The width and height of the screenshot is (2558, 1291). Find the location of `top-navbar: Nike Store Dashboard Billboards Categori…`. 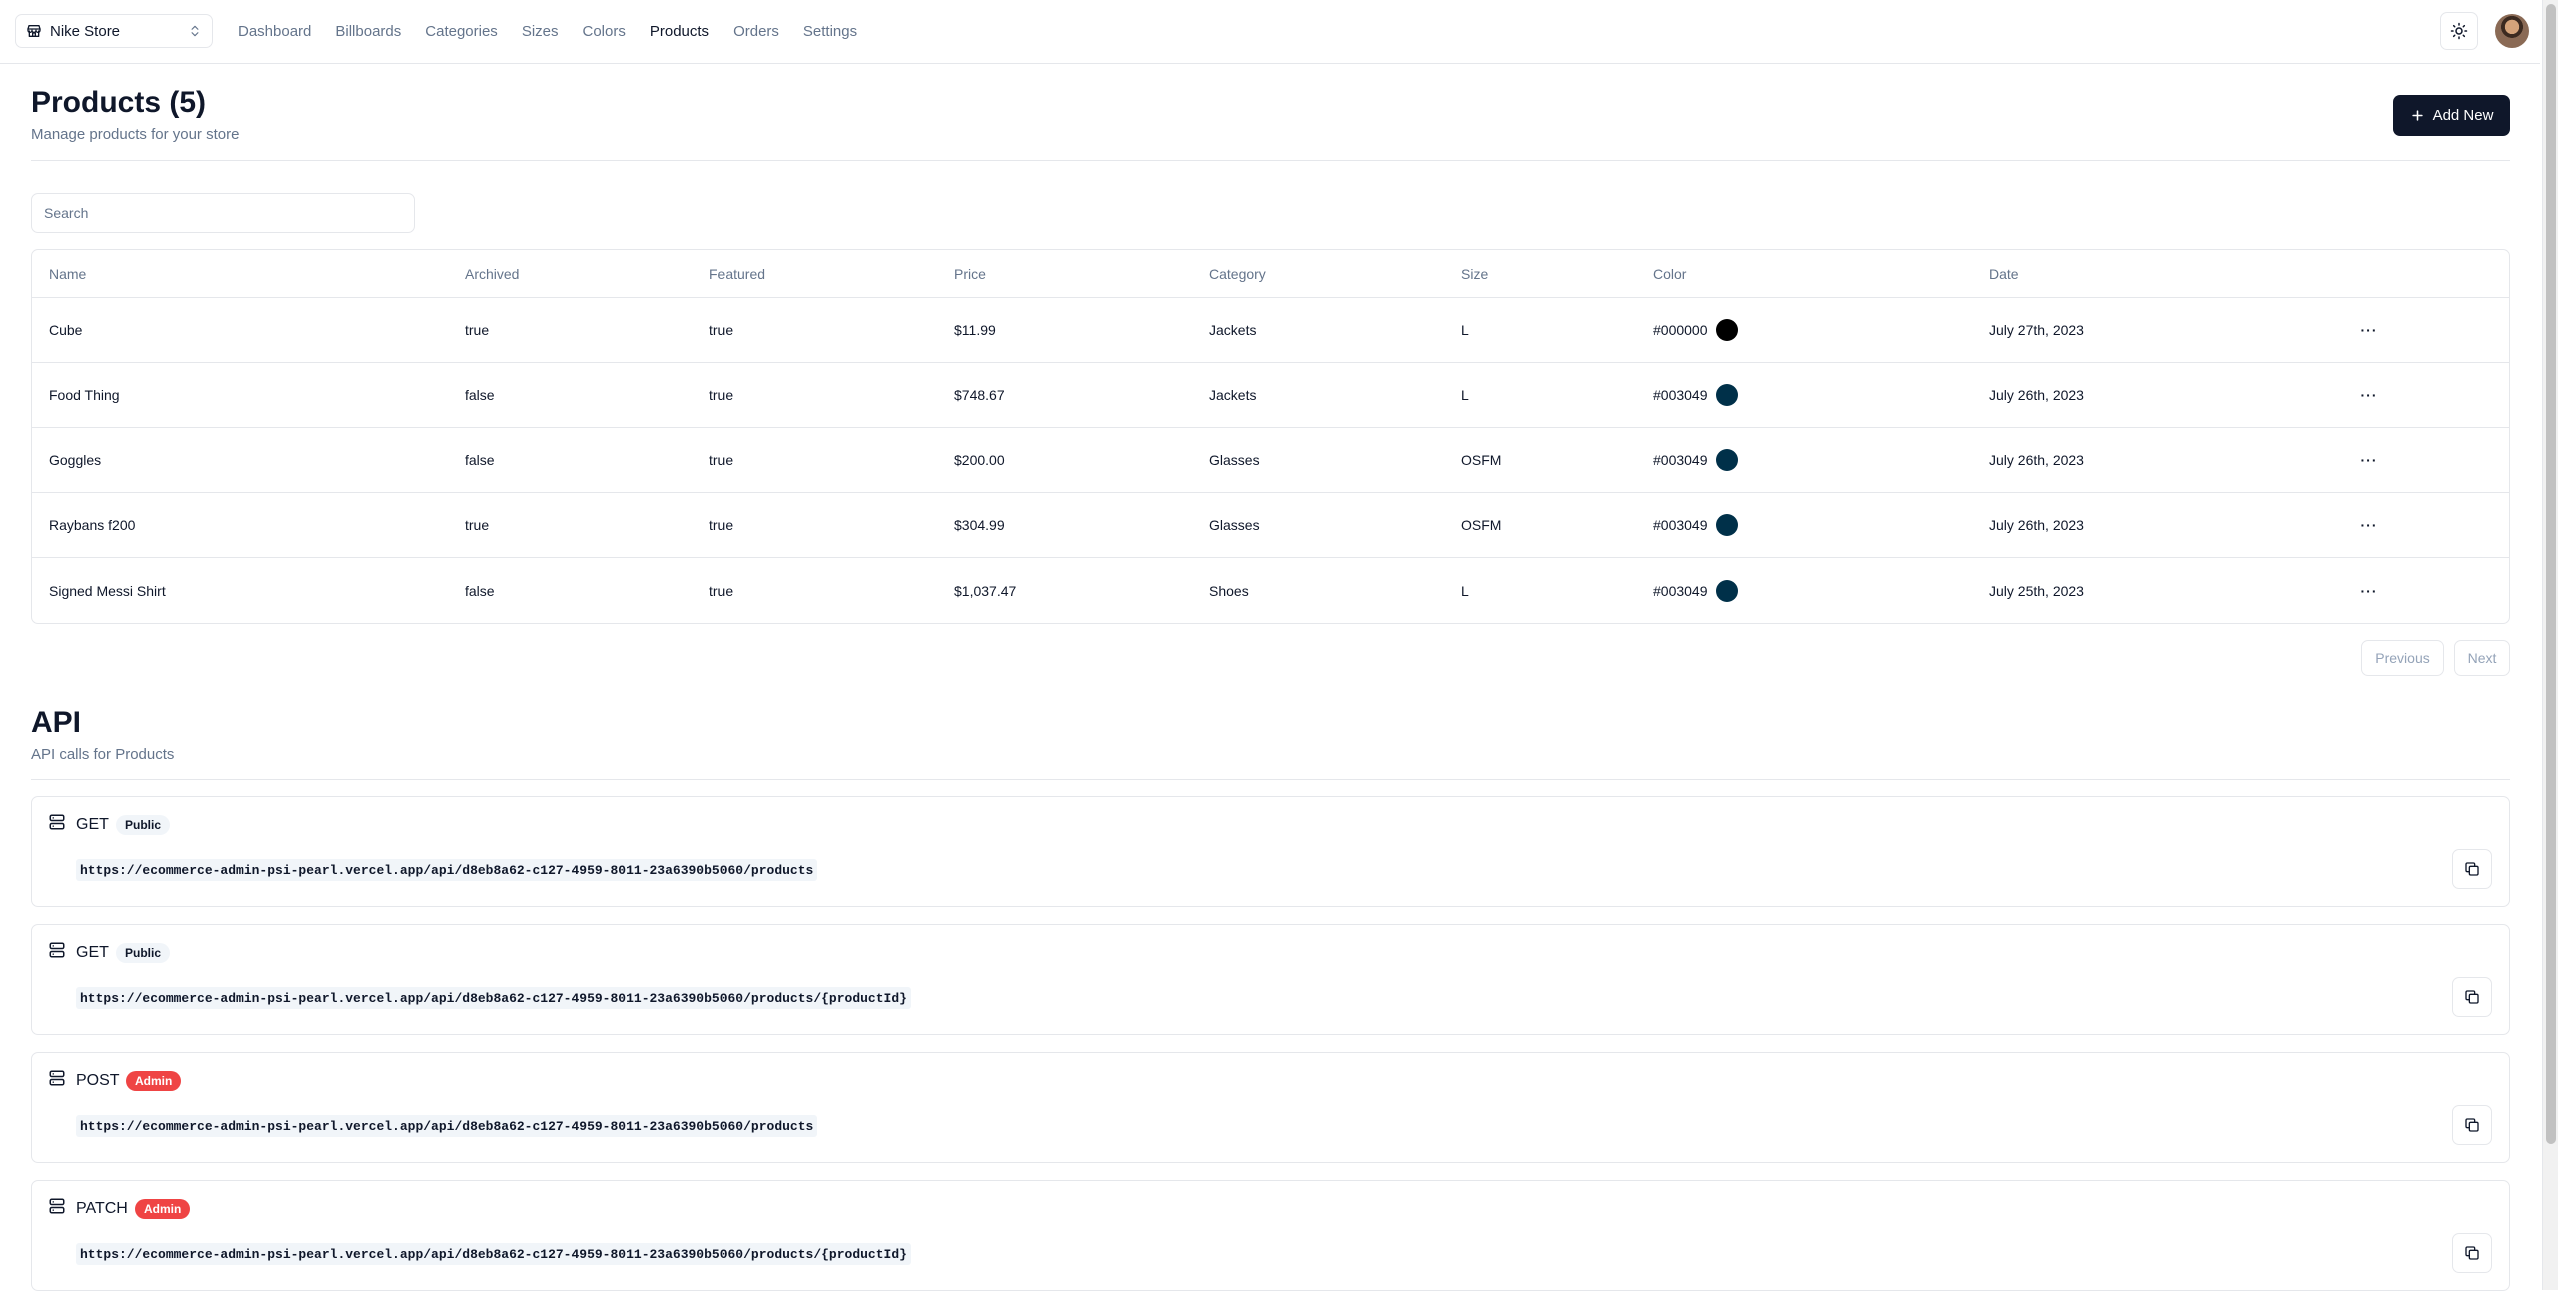

top-navbar: Nike Store Dashboard Billboards Categori… is located at coordinates (1270, 32).